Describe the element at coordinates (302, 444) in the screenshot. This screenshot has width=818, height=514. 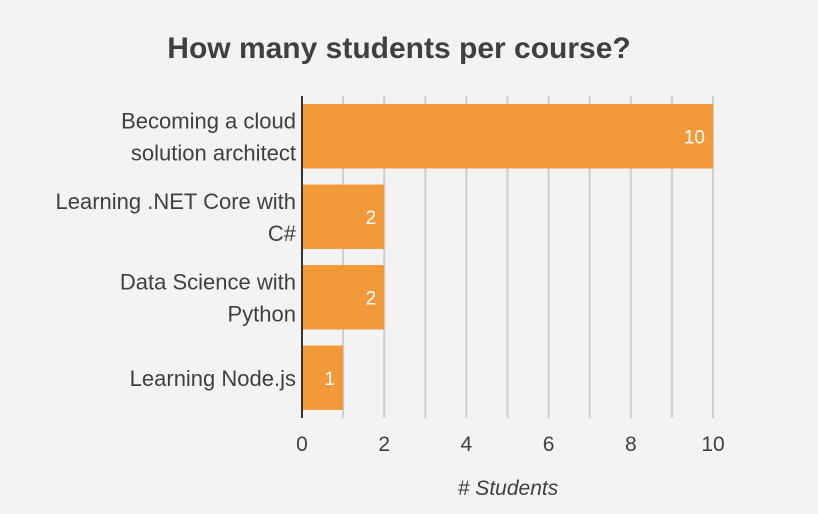
I see `x-tick-label: 0` at that location.